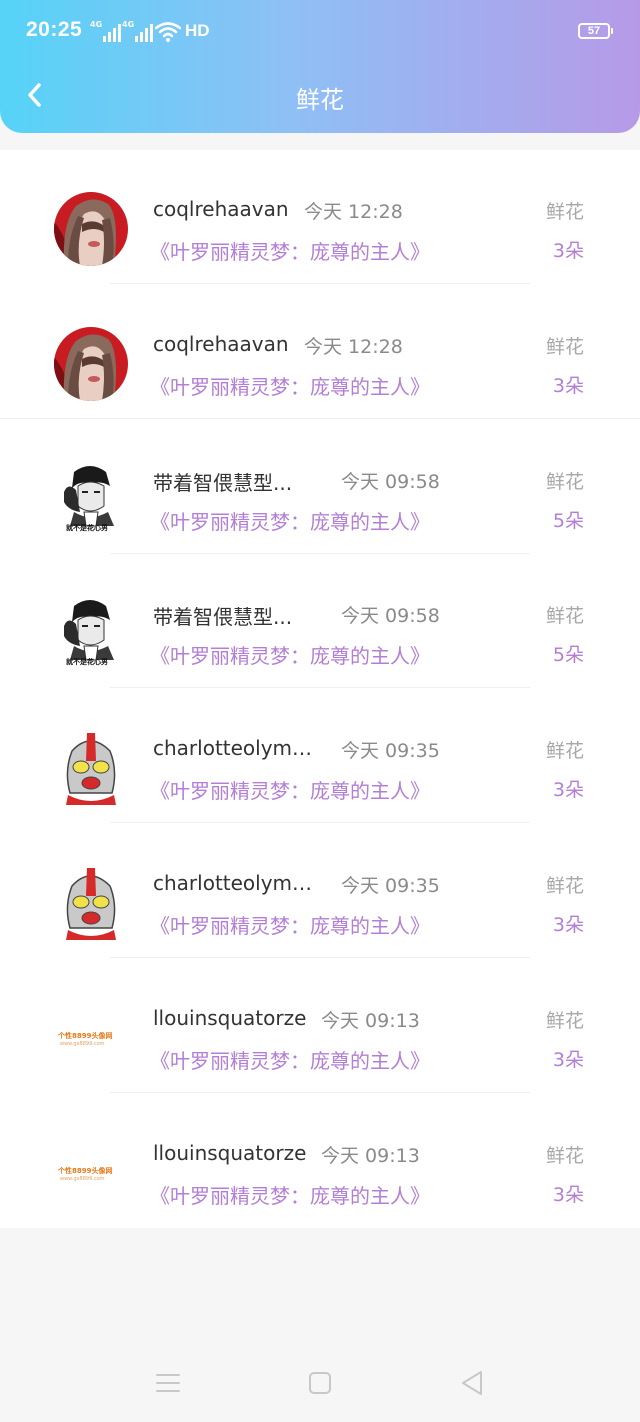  What do you see at coordinates (197, 30) in the screenshot?
I see `hd-label: HD` at bounding box center [197, 30].